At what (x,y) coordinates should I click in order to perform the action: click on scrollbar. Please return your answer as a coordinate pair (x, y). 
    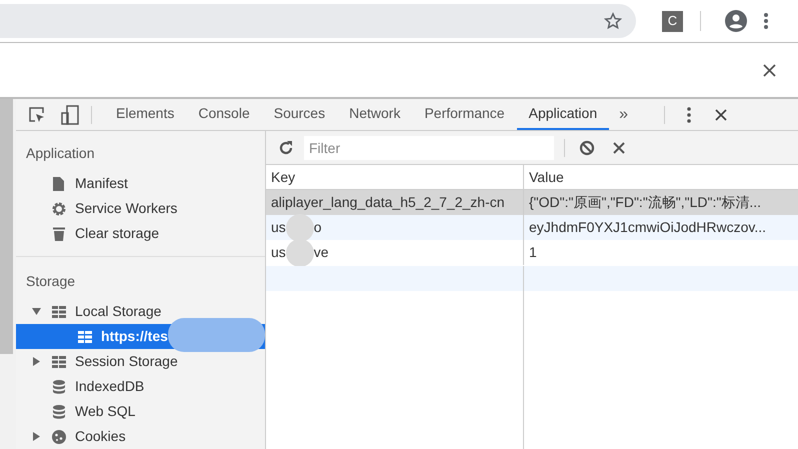
    Looking at the image, I should click on (8, 274).